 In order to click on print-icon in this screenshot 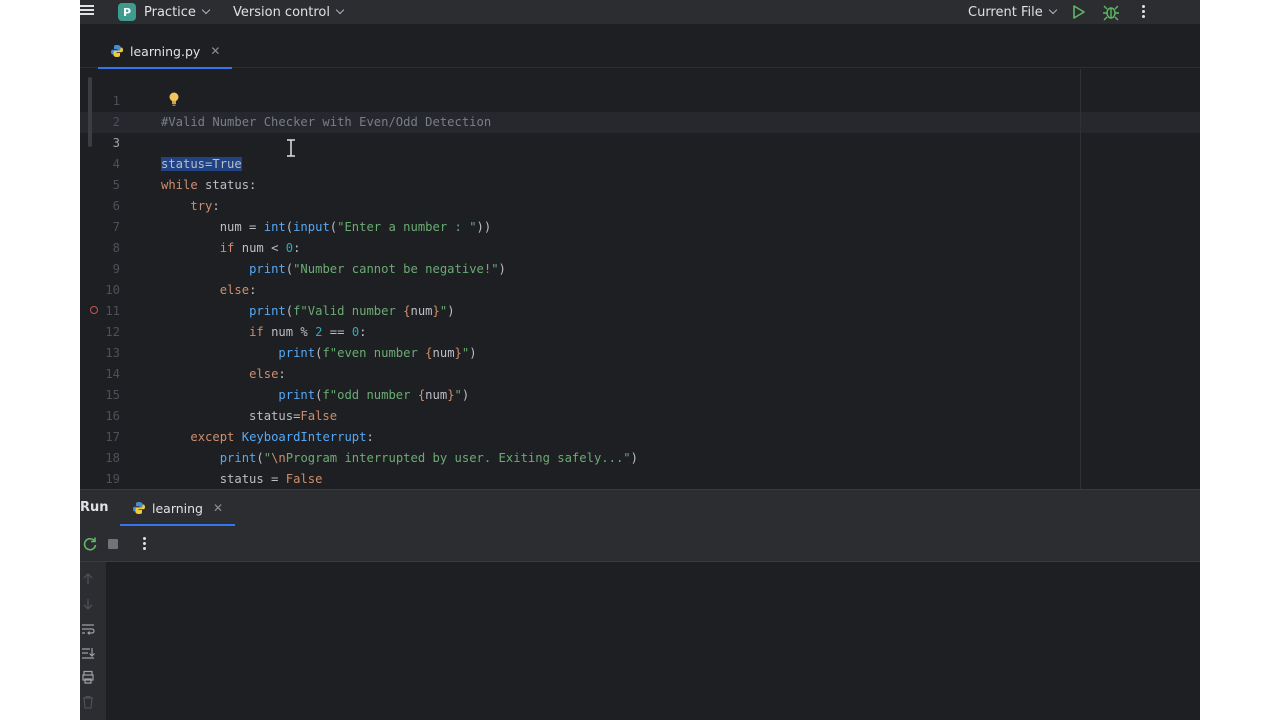, I will do `click(88, 677)`.